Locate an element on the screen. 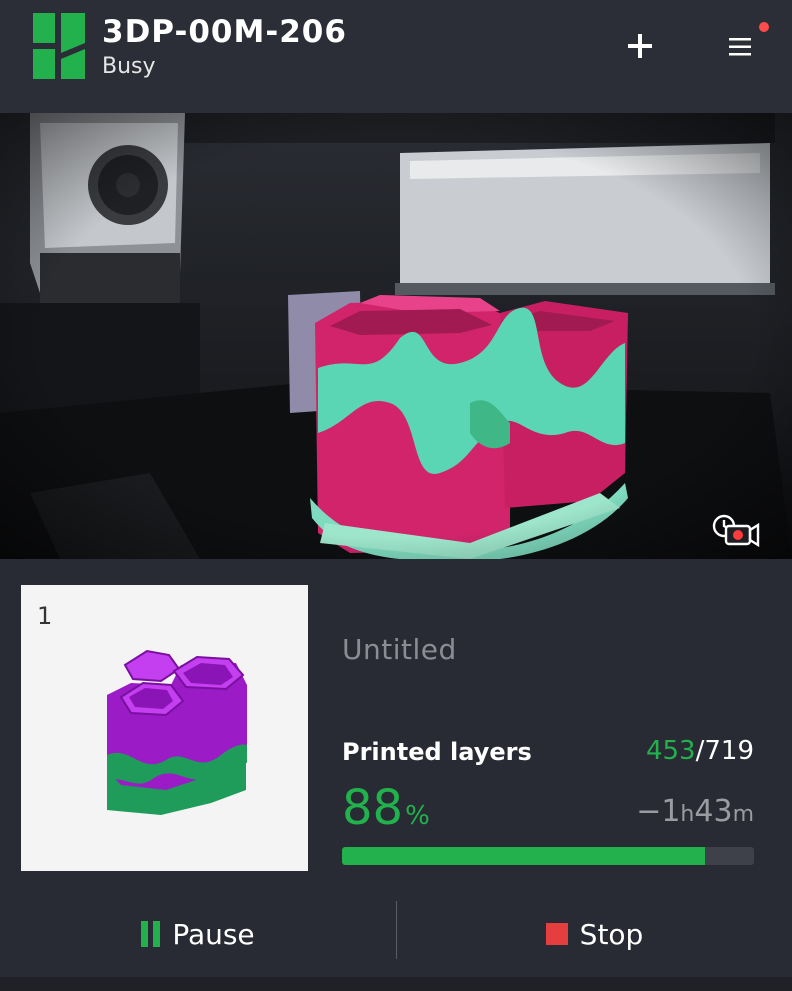  bottom-bar is located at coordinates (396, 984).